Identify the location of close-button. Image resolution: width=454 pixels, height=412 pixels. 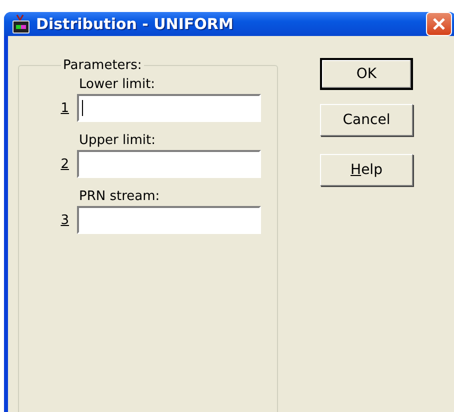
(439, 24).